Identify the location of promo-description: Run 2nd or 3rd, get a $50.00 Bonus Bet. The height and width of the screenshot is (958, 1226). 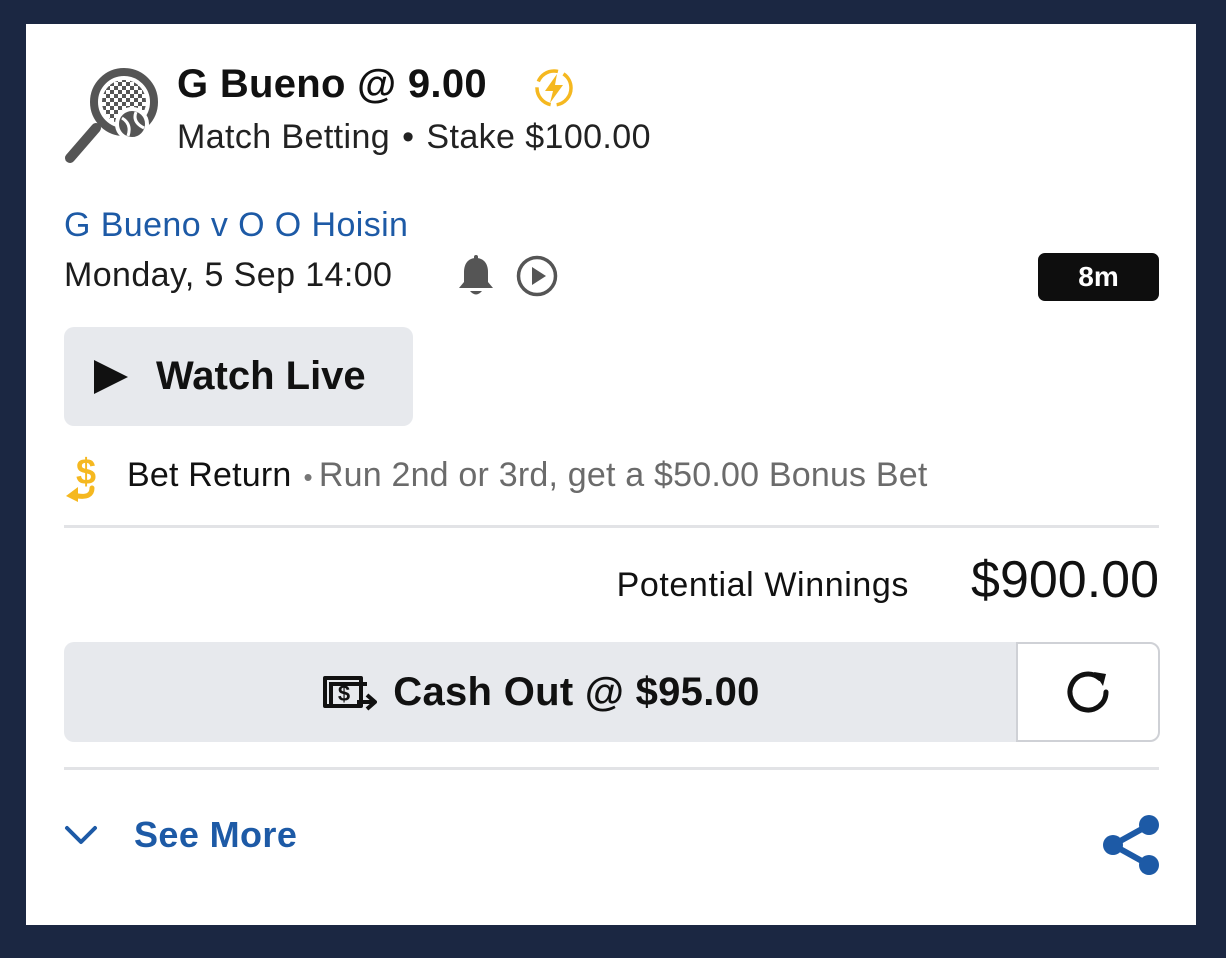
(623, 475).